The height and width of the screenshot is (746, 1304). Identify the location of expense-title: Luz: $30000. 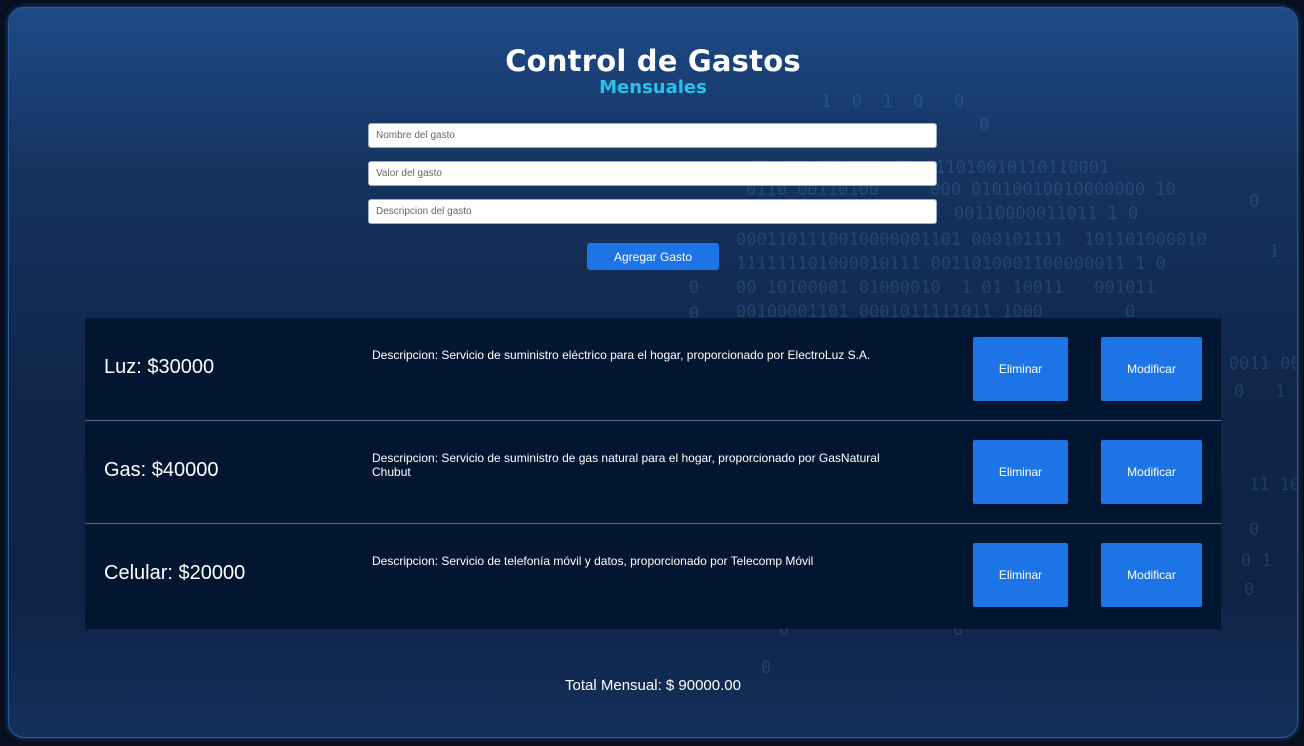
(159, 367).